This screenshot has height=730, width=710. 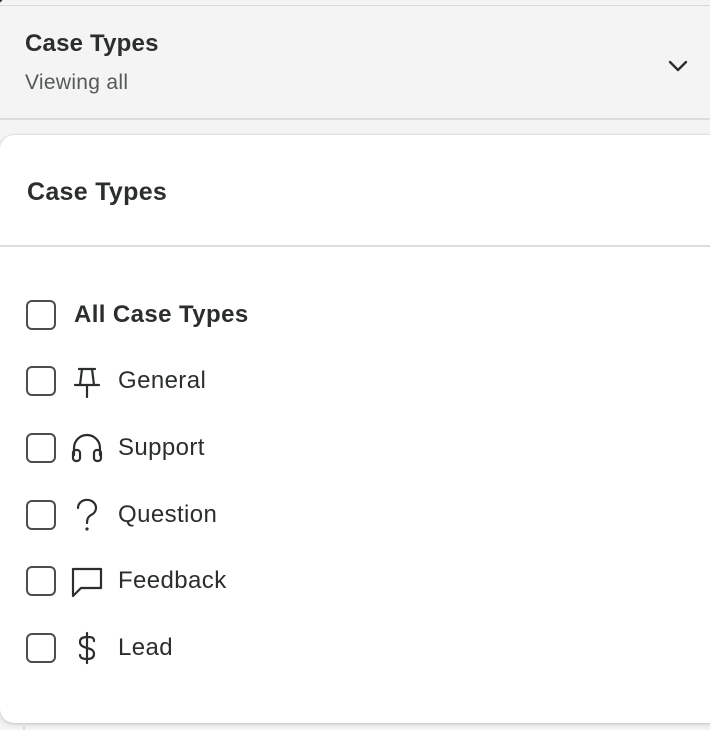 What do you see at coordinates (97, 192) in the screenshot?
I see `panel-title: Case Types` at bounding box center [97, 192].